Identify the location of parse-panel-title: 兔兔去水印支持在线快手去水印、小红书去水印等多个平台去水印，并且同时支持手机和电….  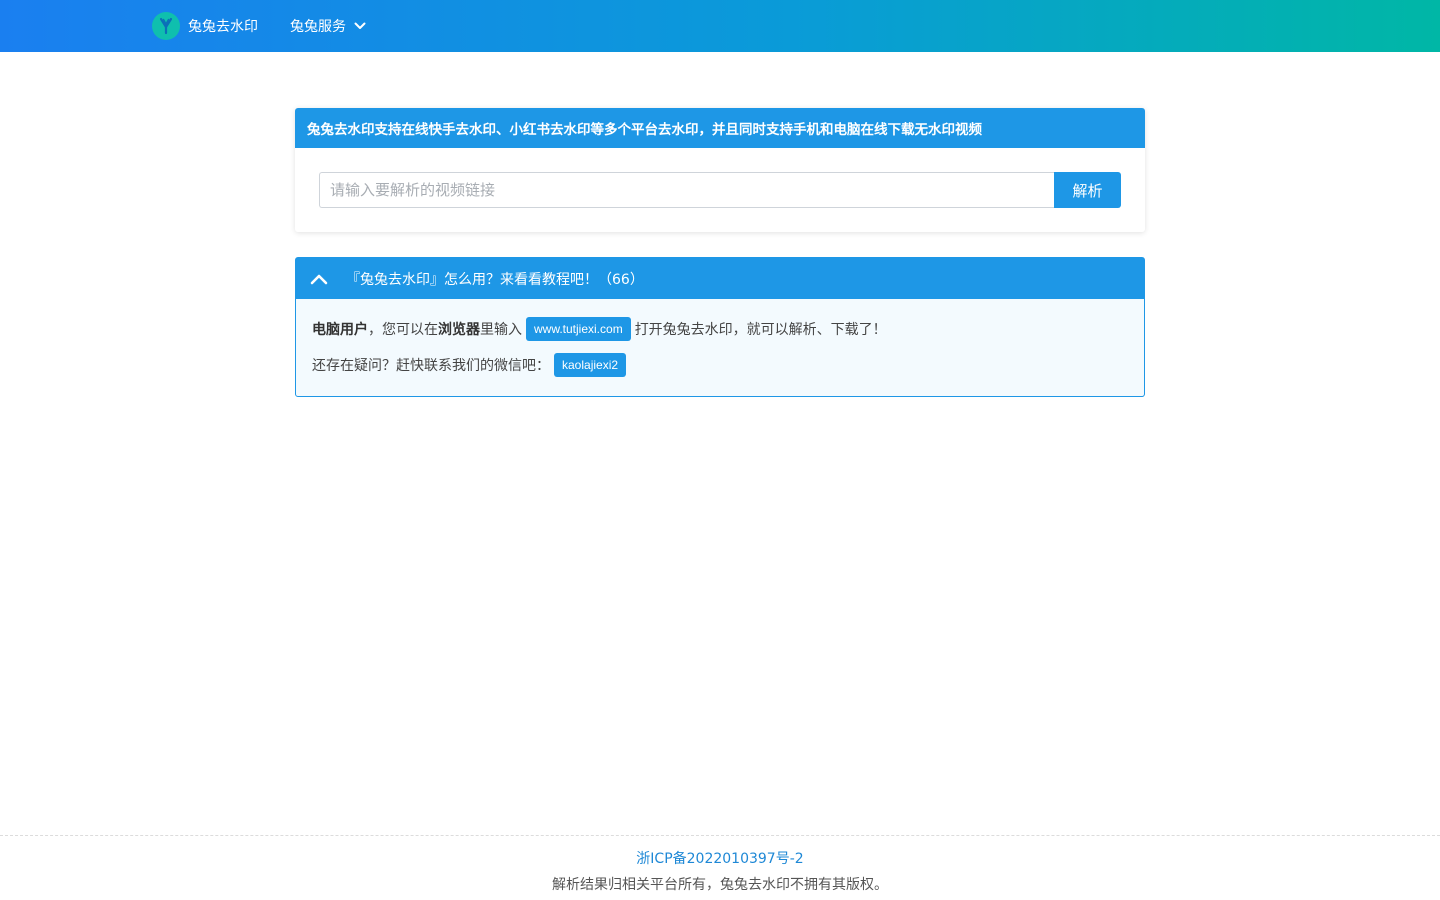
(720, 128).